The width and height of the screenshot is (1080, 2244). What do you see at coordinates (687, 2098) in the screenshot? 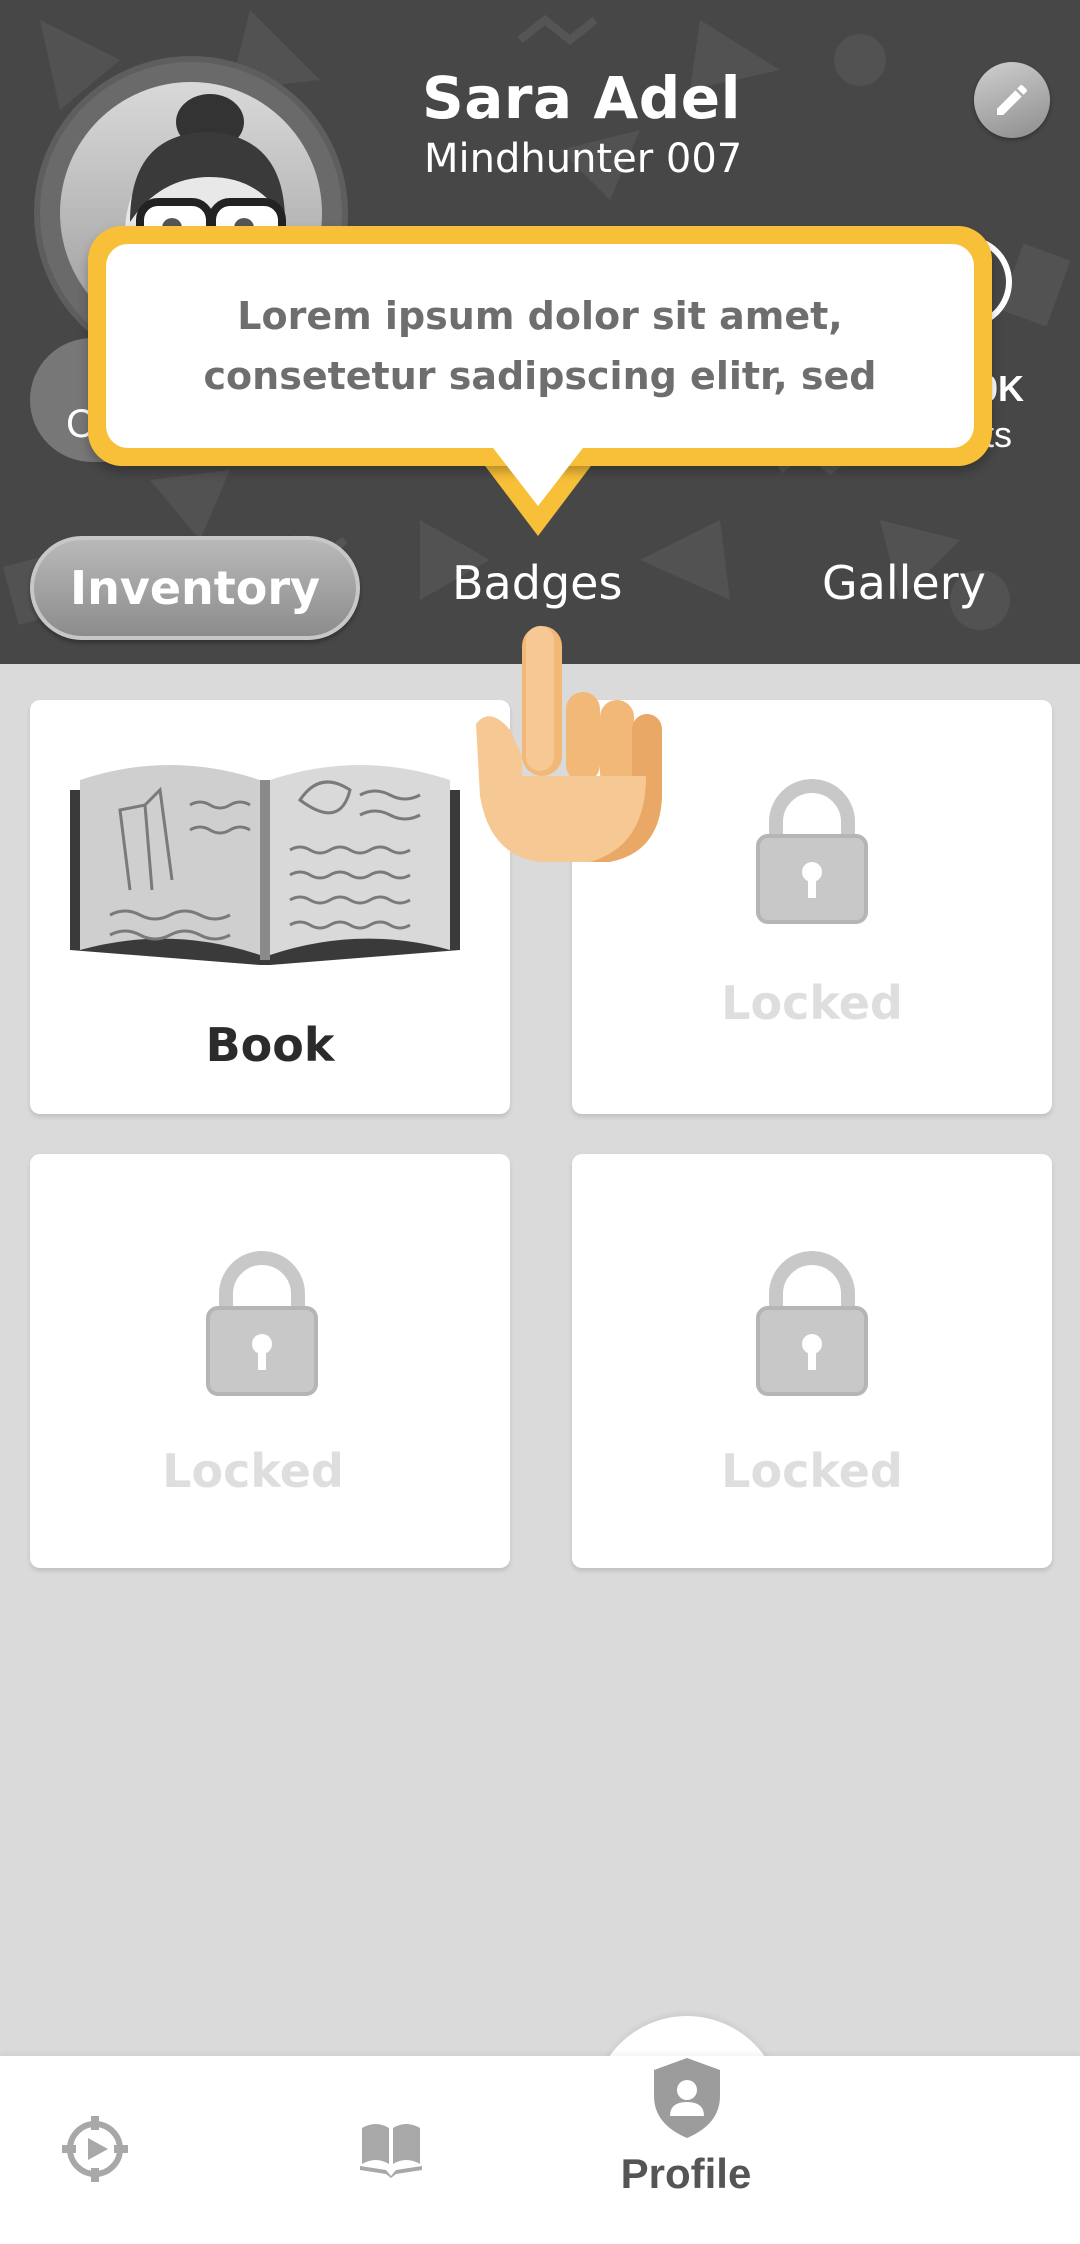
I see `shield-user-icon` at bounding box center [687, 2098].